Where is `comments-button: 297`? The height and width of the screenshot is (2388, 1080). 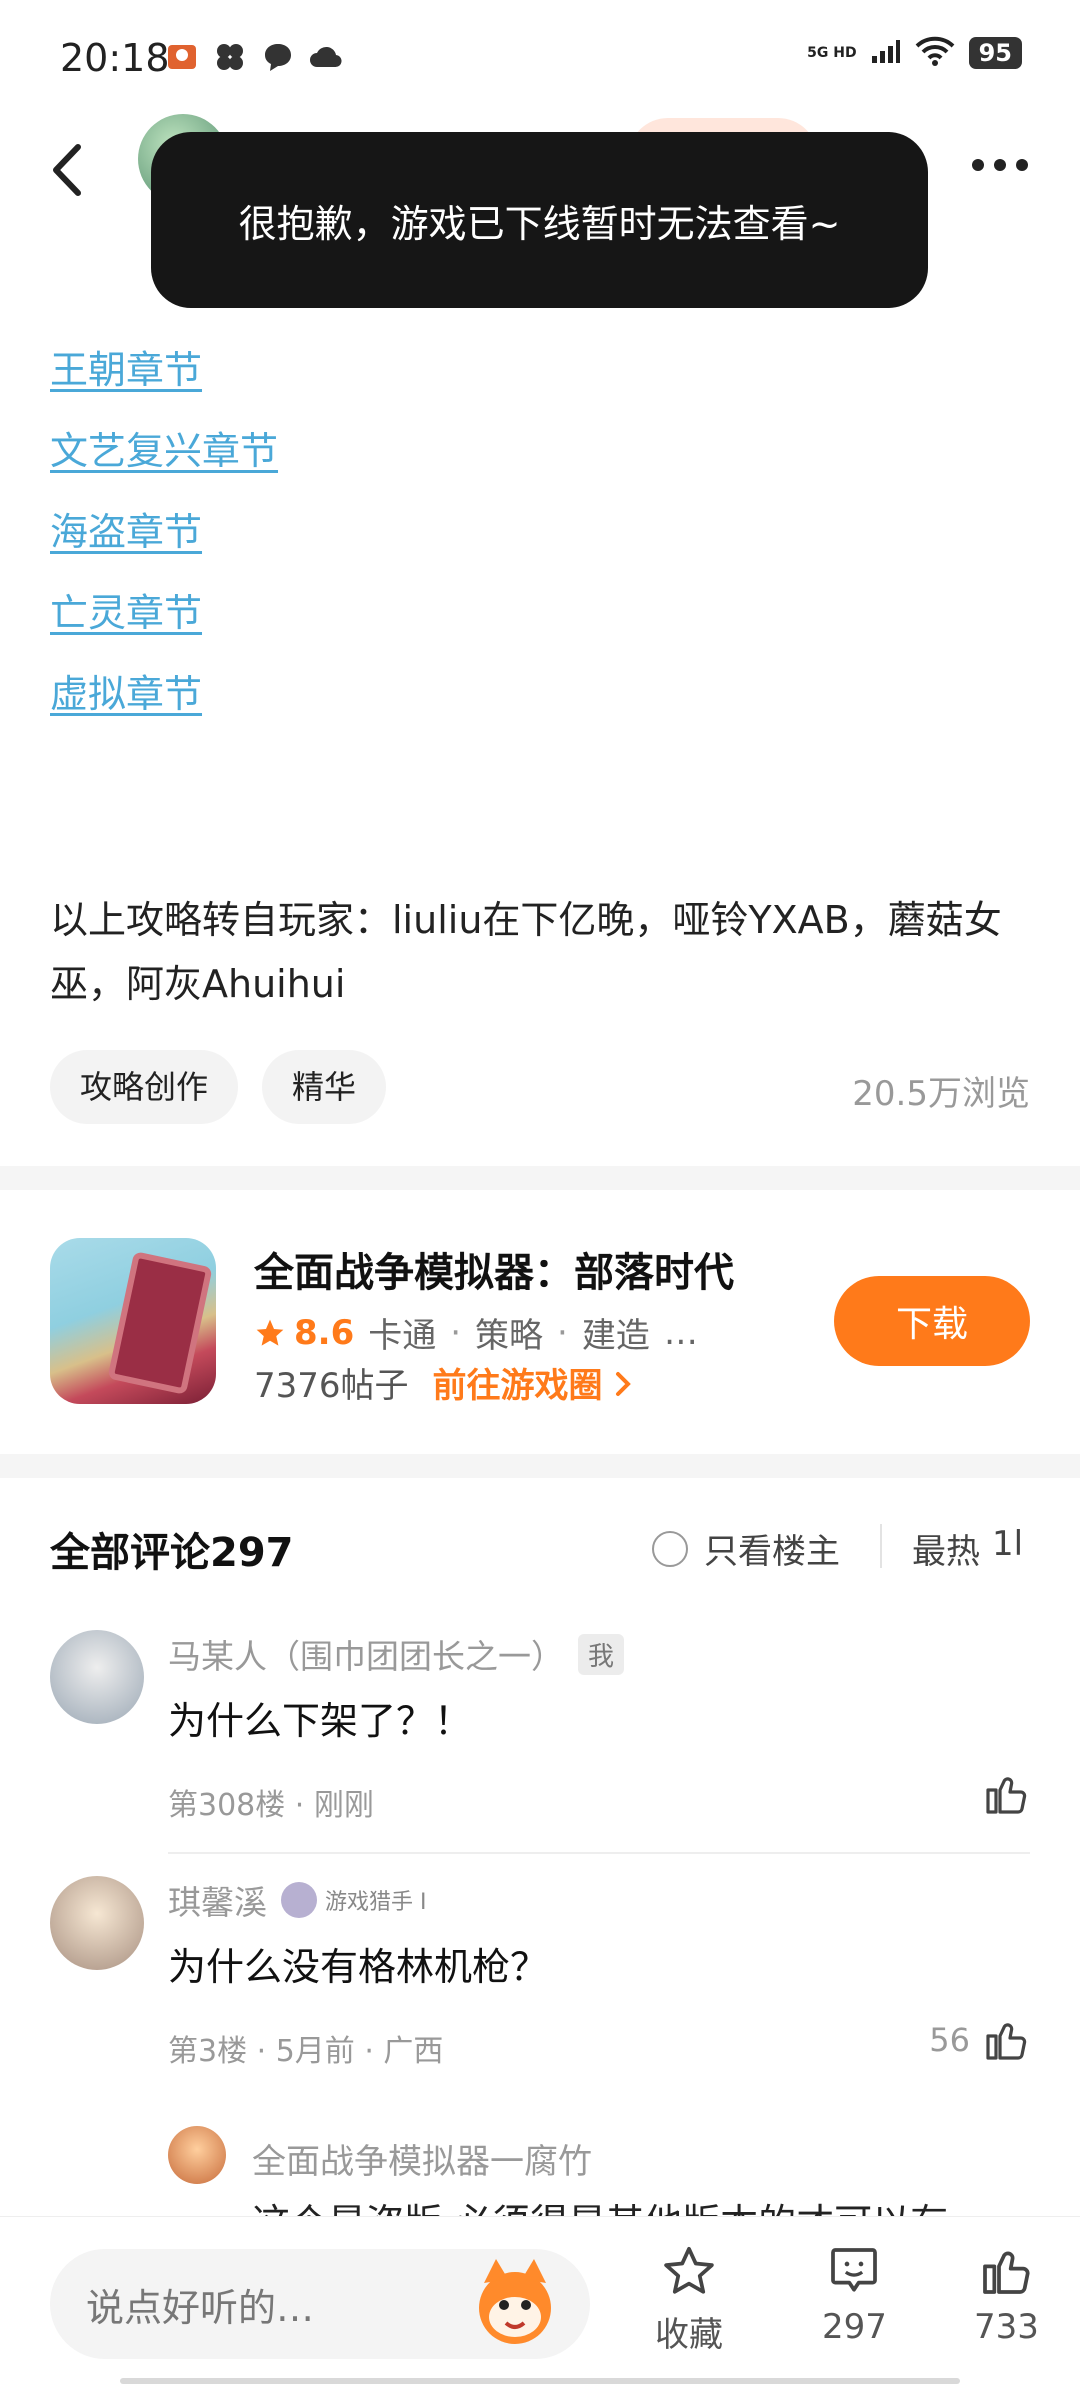
comments-button: 297 is located at coordinates (854, 2295).